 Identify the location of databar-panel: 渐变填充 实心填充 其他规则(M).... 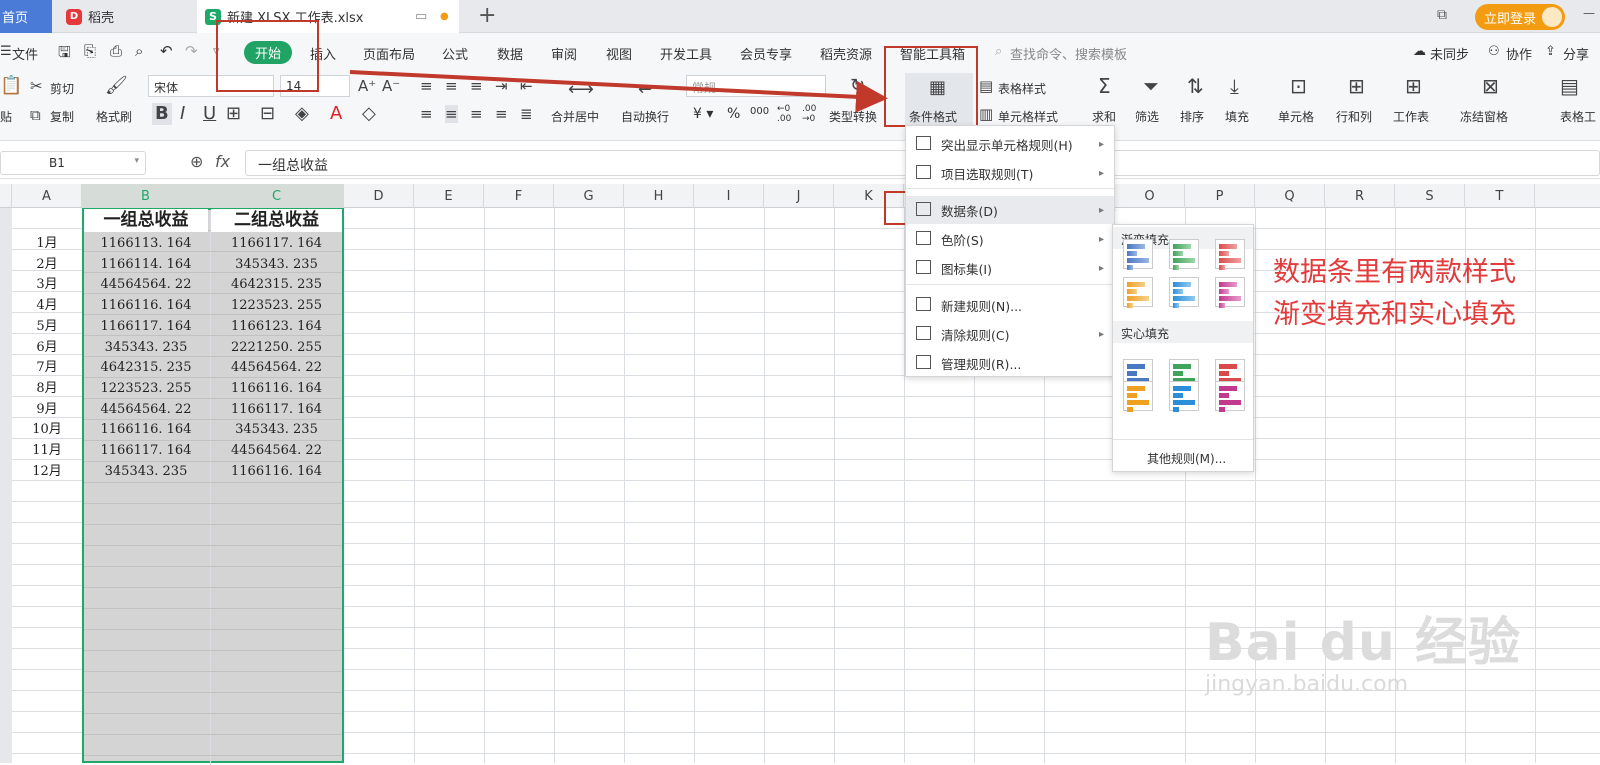
(1183, 348).